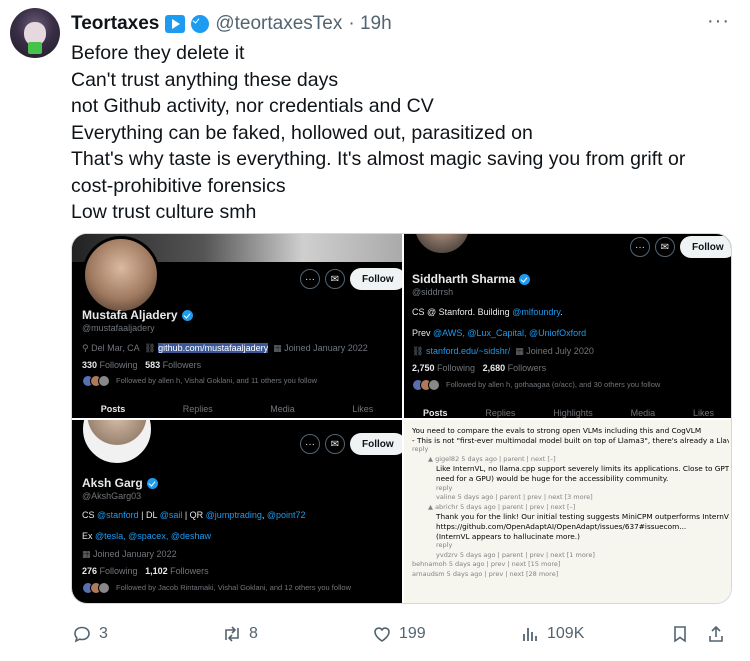 The width and height of the screenshot is (750, 661). What do you see at coordinates (115, 24) in the screenshot?
I see `author-display-name: Teortaxes` at bounding box center [115, 24].